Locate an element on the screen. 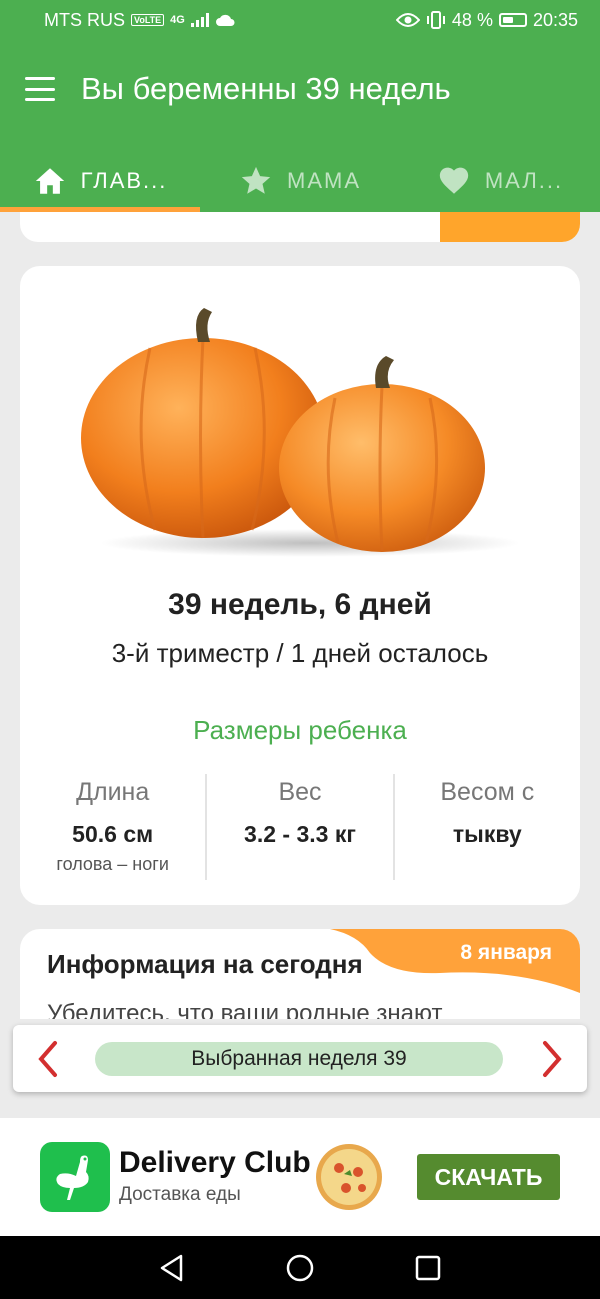 The height and width of the screenshot is (1299, 600). volte-icon: VoLTE is located at coordinates (148, 20).